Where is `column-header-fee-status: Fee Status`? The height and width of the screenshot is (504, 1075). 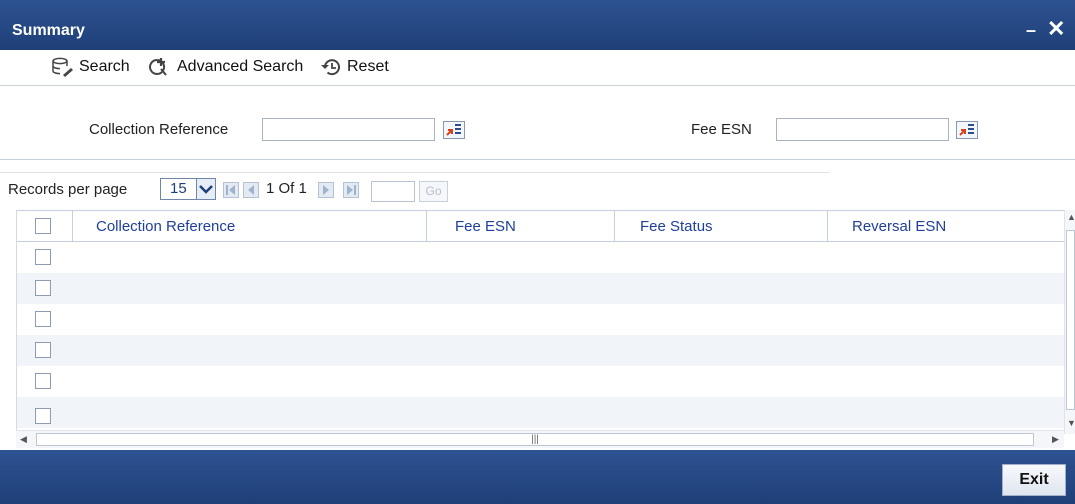 column-header-fee-status: Fee Status is located at coordinates (721, 226).